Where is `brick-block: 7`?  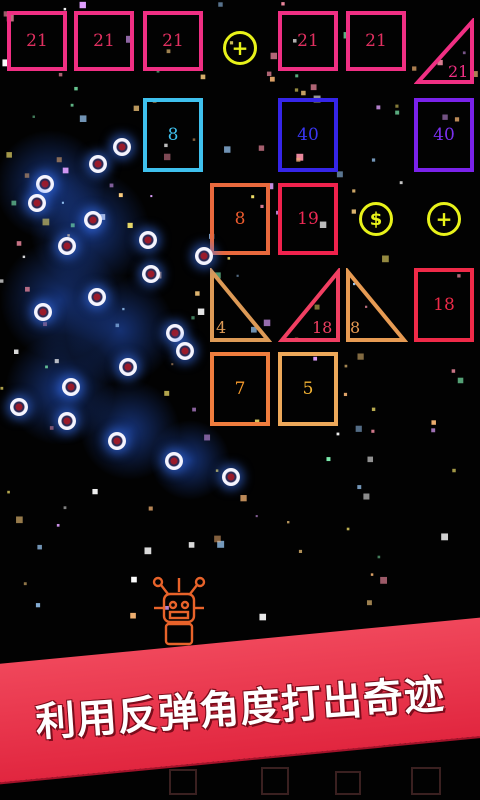
brick-block: 7 is located at coordinates (240, 389).